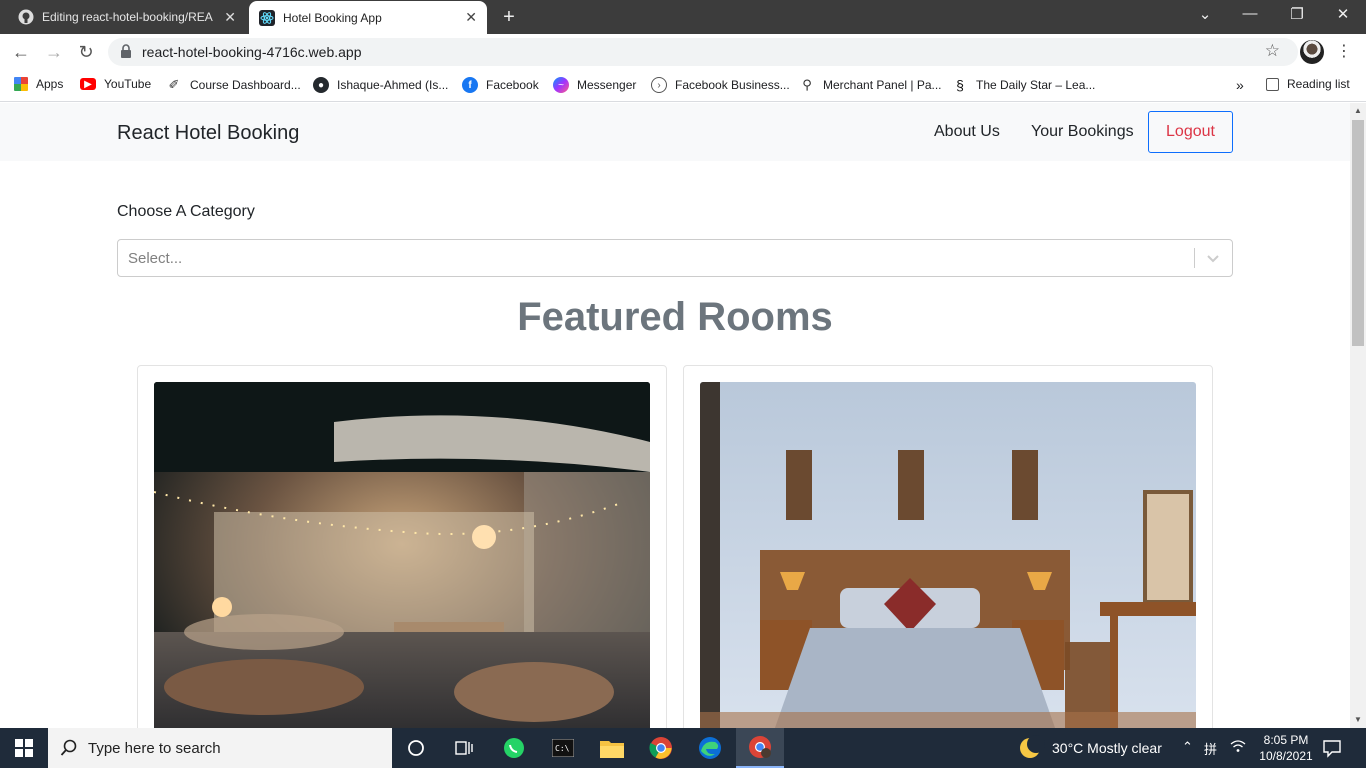 This screenshot has height=768, width=1366. Describe the element at coordinates (661, 748) in the screenshot. I see `chrome-icon` at that location.